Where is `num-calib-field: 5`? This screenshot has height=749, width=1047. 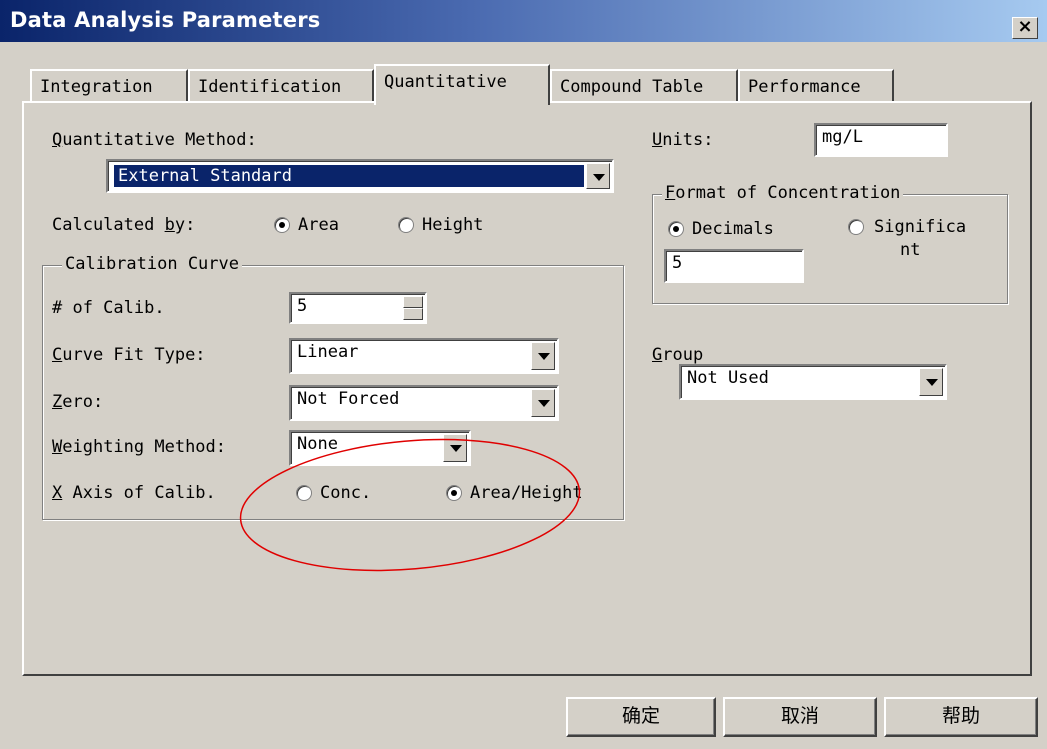
num-calib-field: 5 is located at coordinates (358, 308).